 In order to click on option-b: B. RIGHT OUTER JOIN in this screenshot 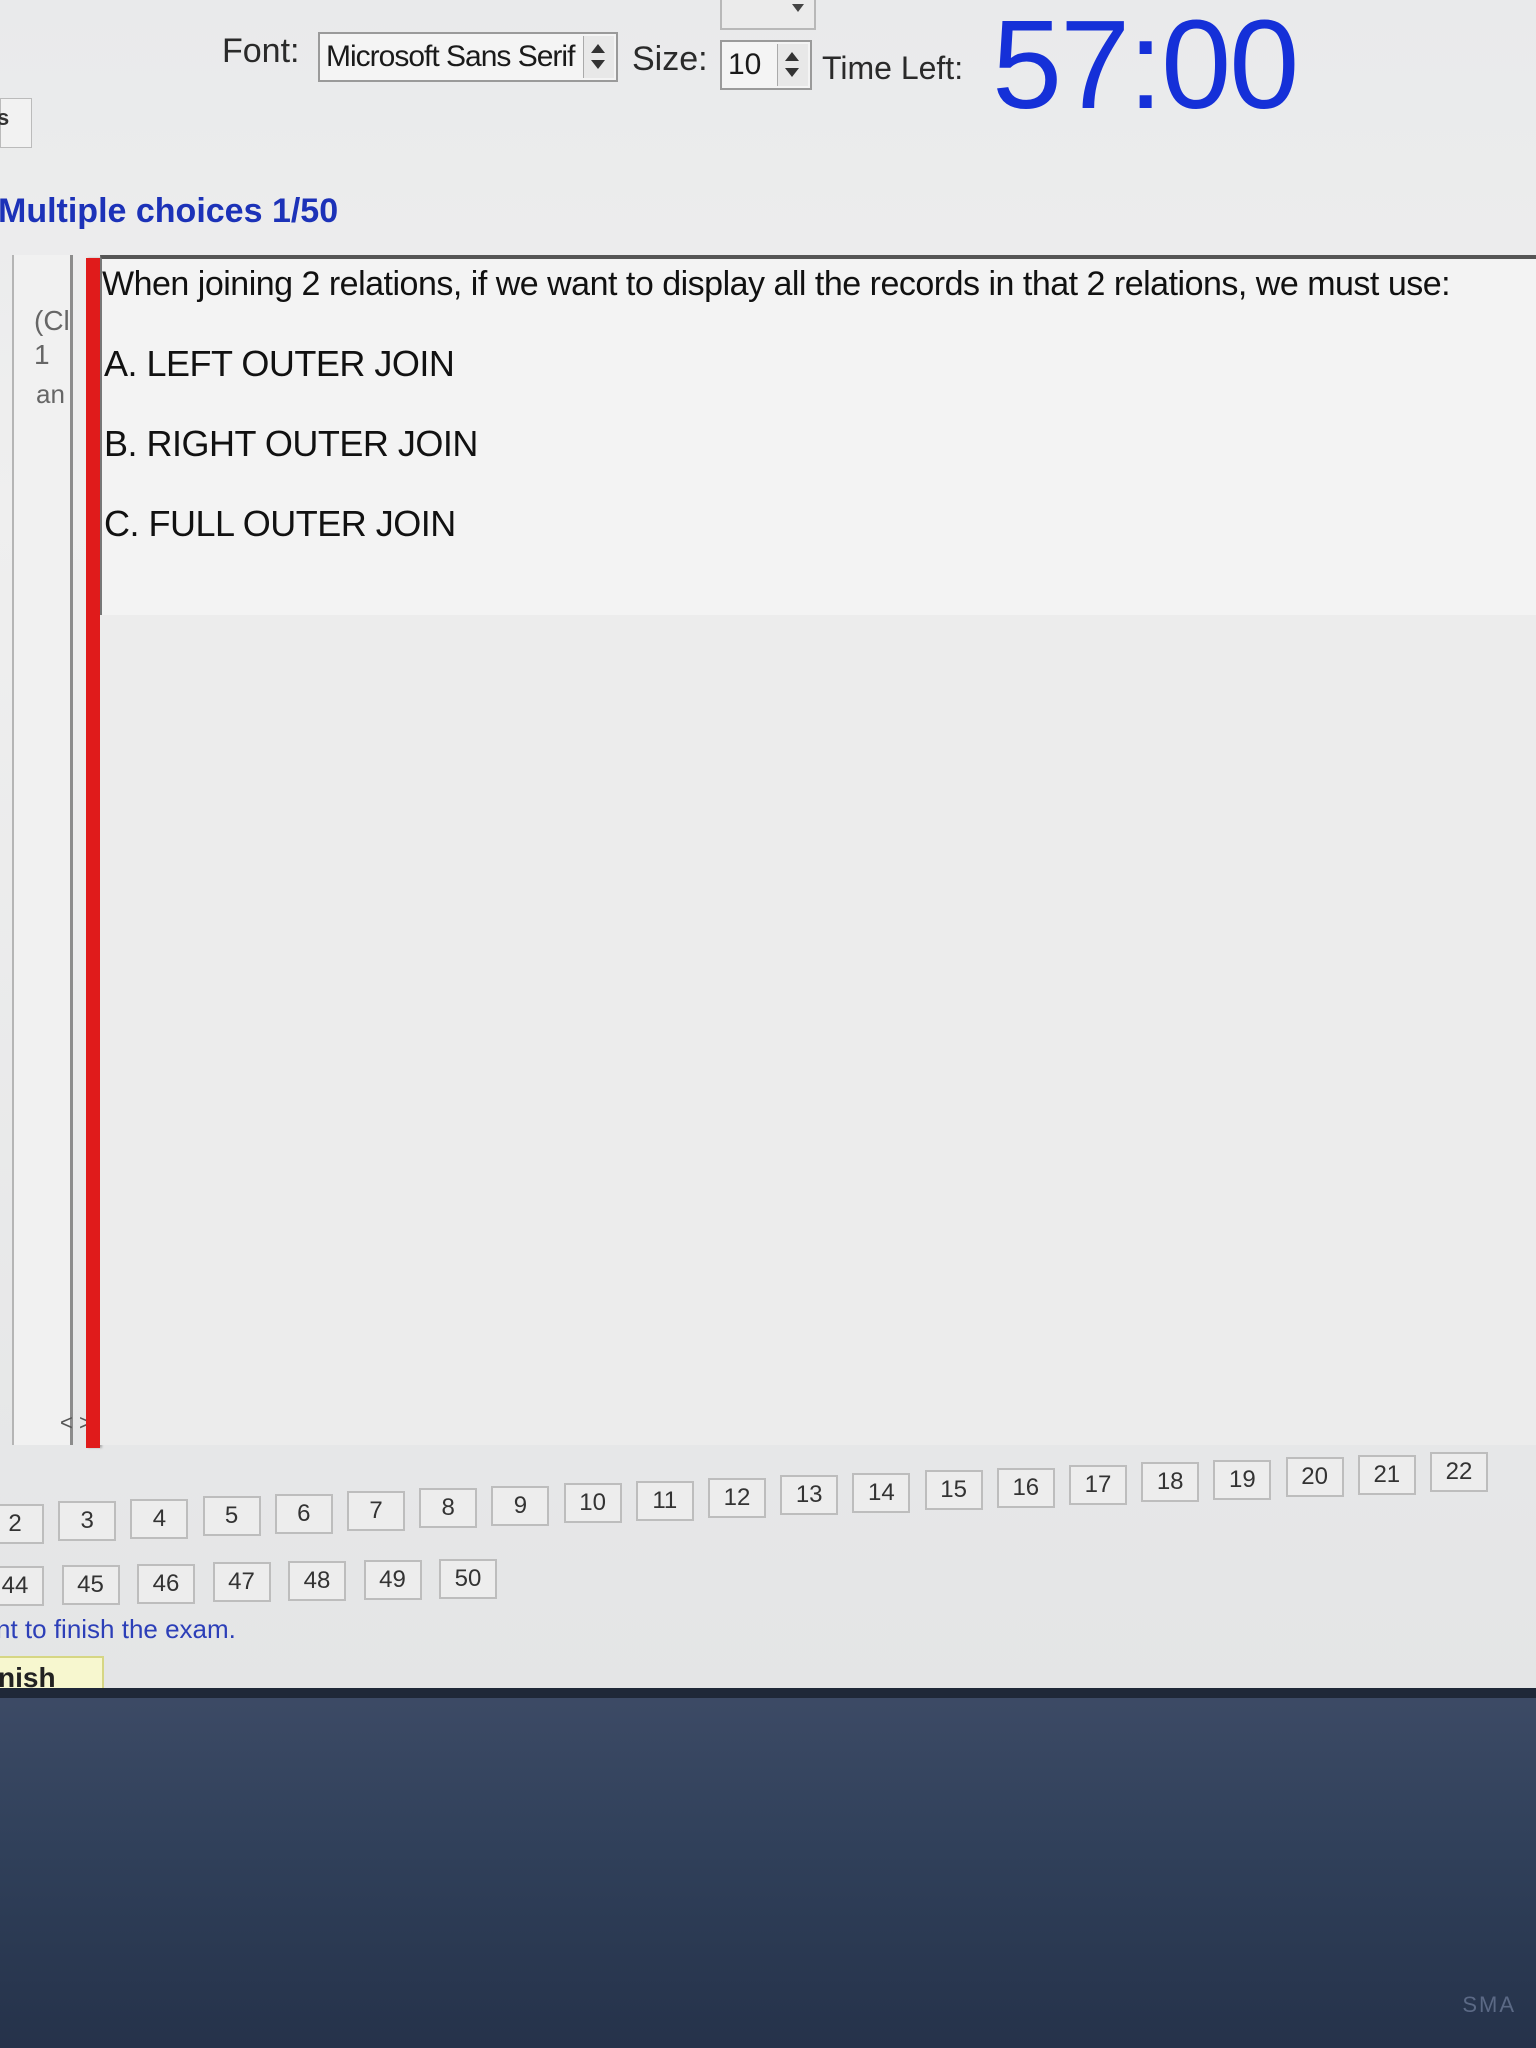, I will do `click(291, 444)`.